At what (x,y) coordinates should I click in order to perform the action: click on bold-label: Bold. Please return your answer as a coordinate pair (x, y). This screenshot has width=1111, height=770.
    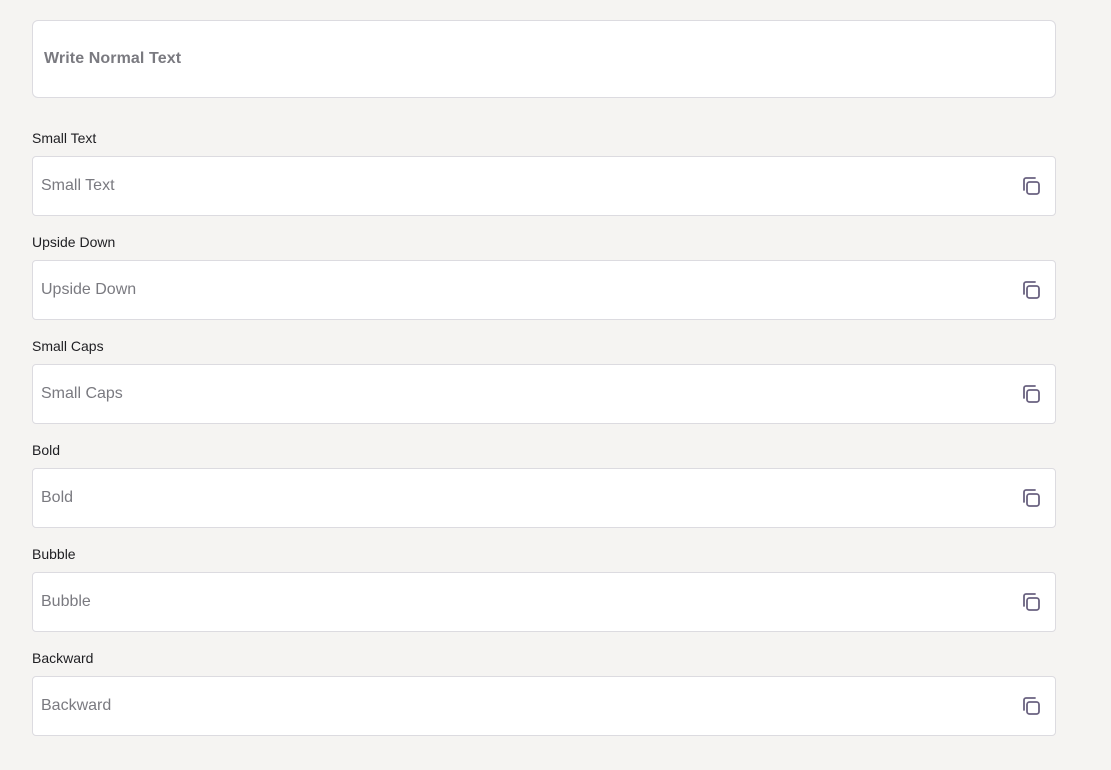
    Looking at the image, I should click on (46, 450).